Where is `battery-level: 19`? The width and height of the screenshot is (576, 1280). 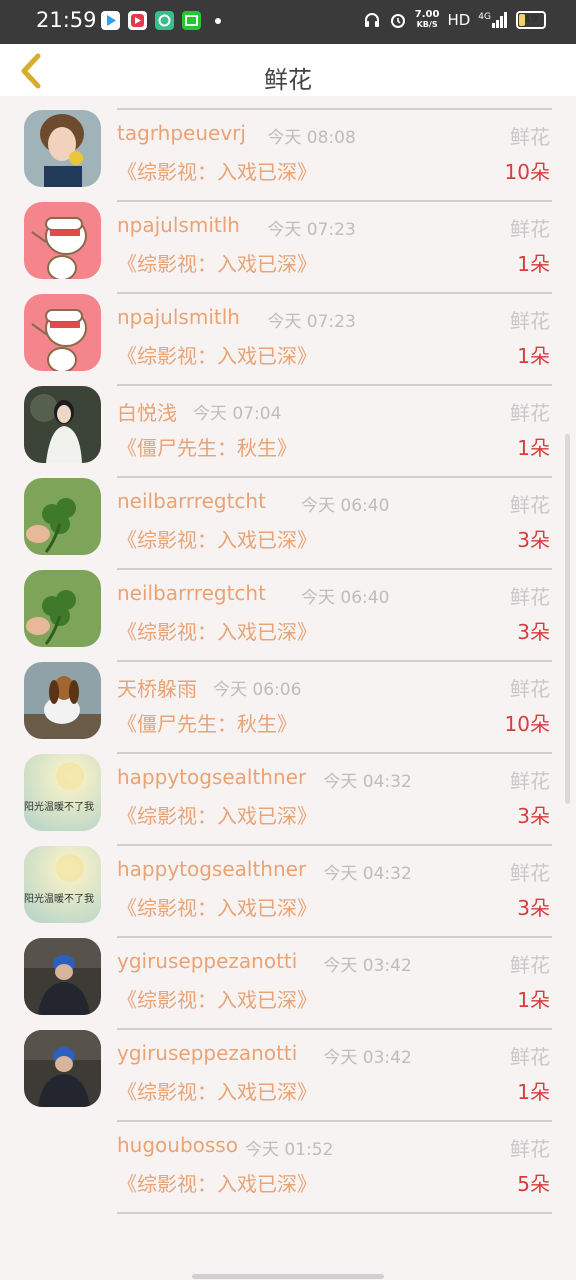
battery-level: 19 is located at coordinates (531, 19).